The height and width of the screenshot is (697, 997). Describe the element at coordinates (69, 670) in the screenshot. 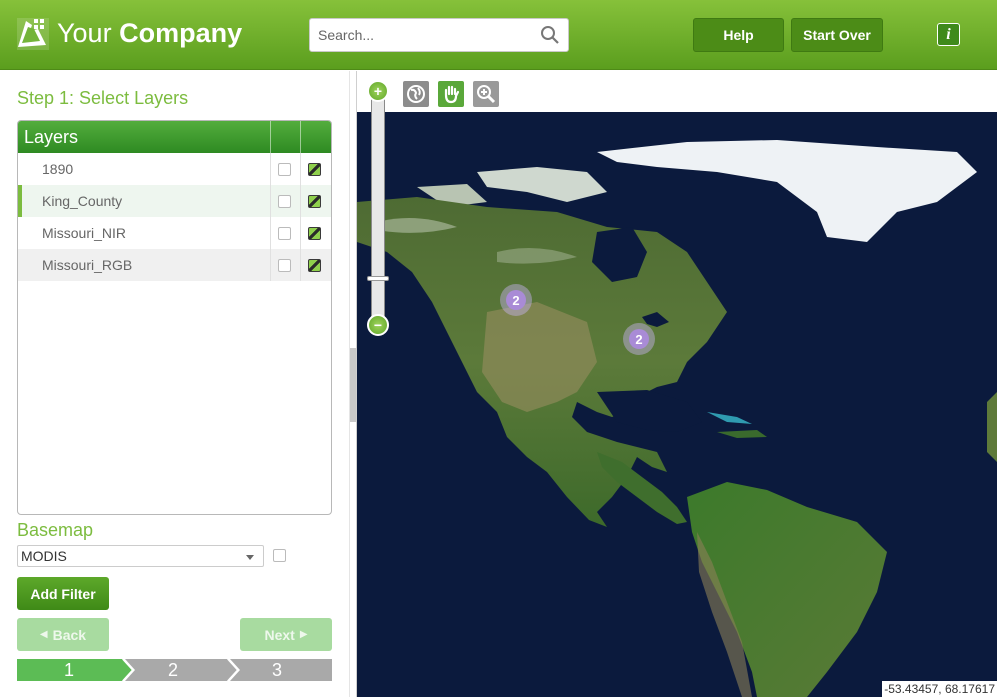

I see `step-1: 1` at that location.